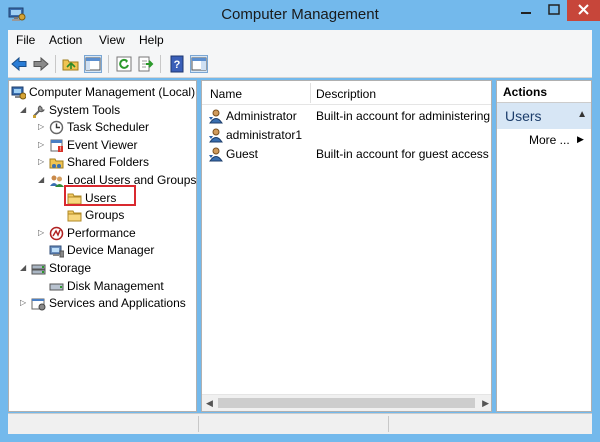  Describe the element at coordinates (56, 286) in the screenshot. I see `disk-management-icon` at that location.